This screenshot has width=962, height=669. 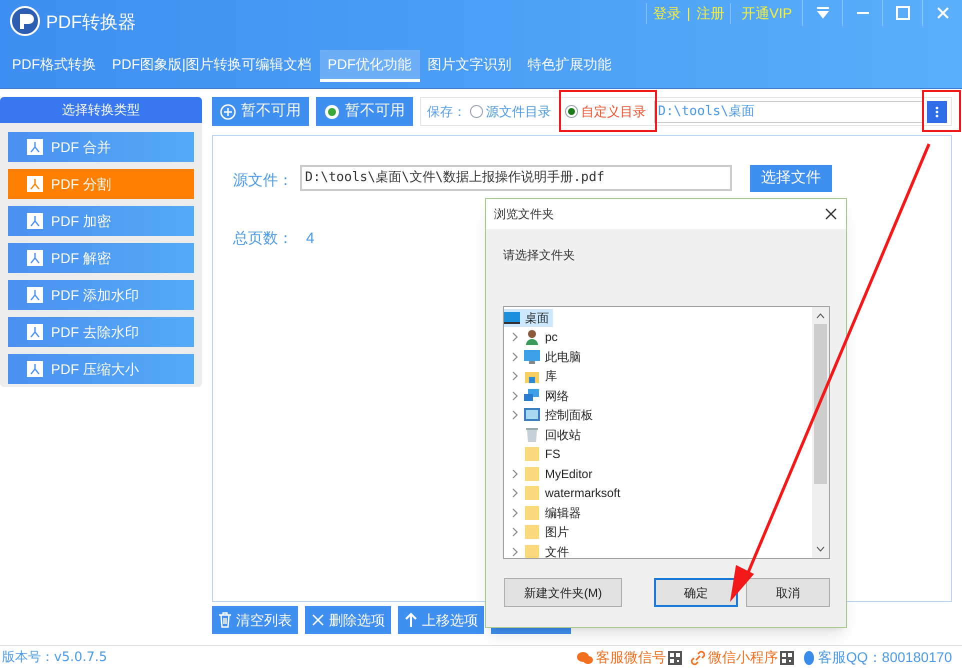 What do you see at coordinates (348, 620) in the screenshot?
I see `list-button: 删除选项` at bounding box center [348, 620].